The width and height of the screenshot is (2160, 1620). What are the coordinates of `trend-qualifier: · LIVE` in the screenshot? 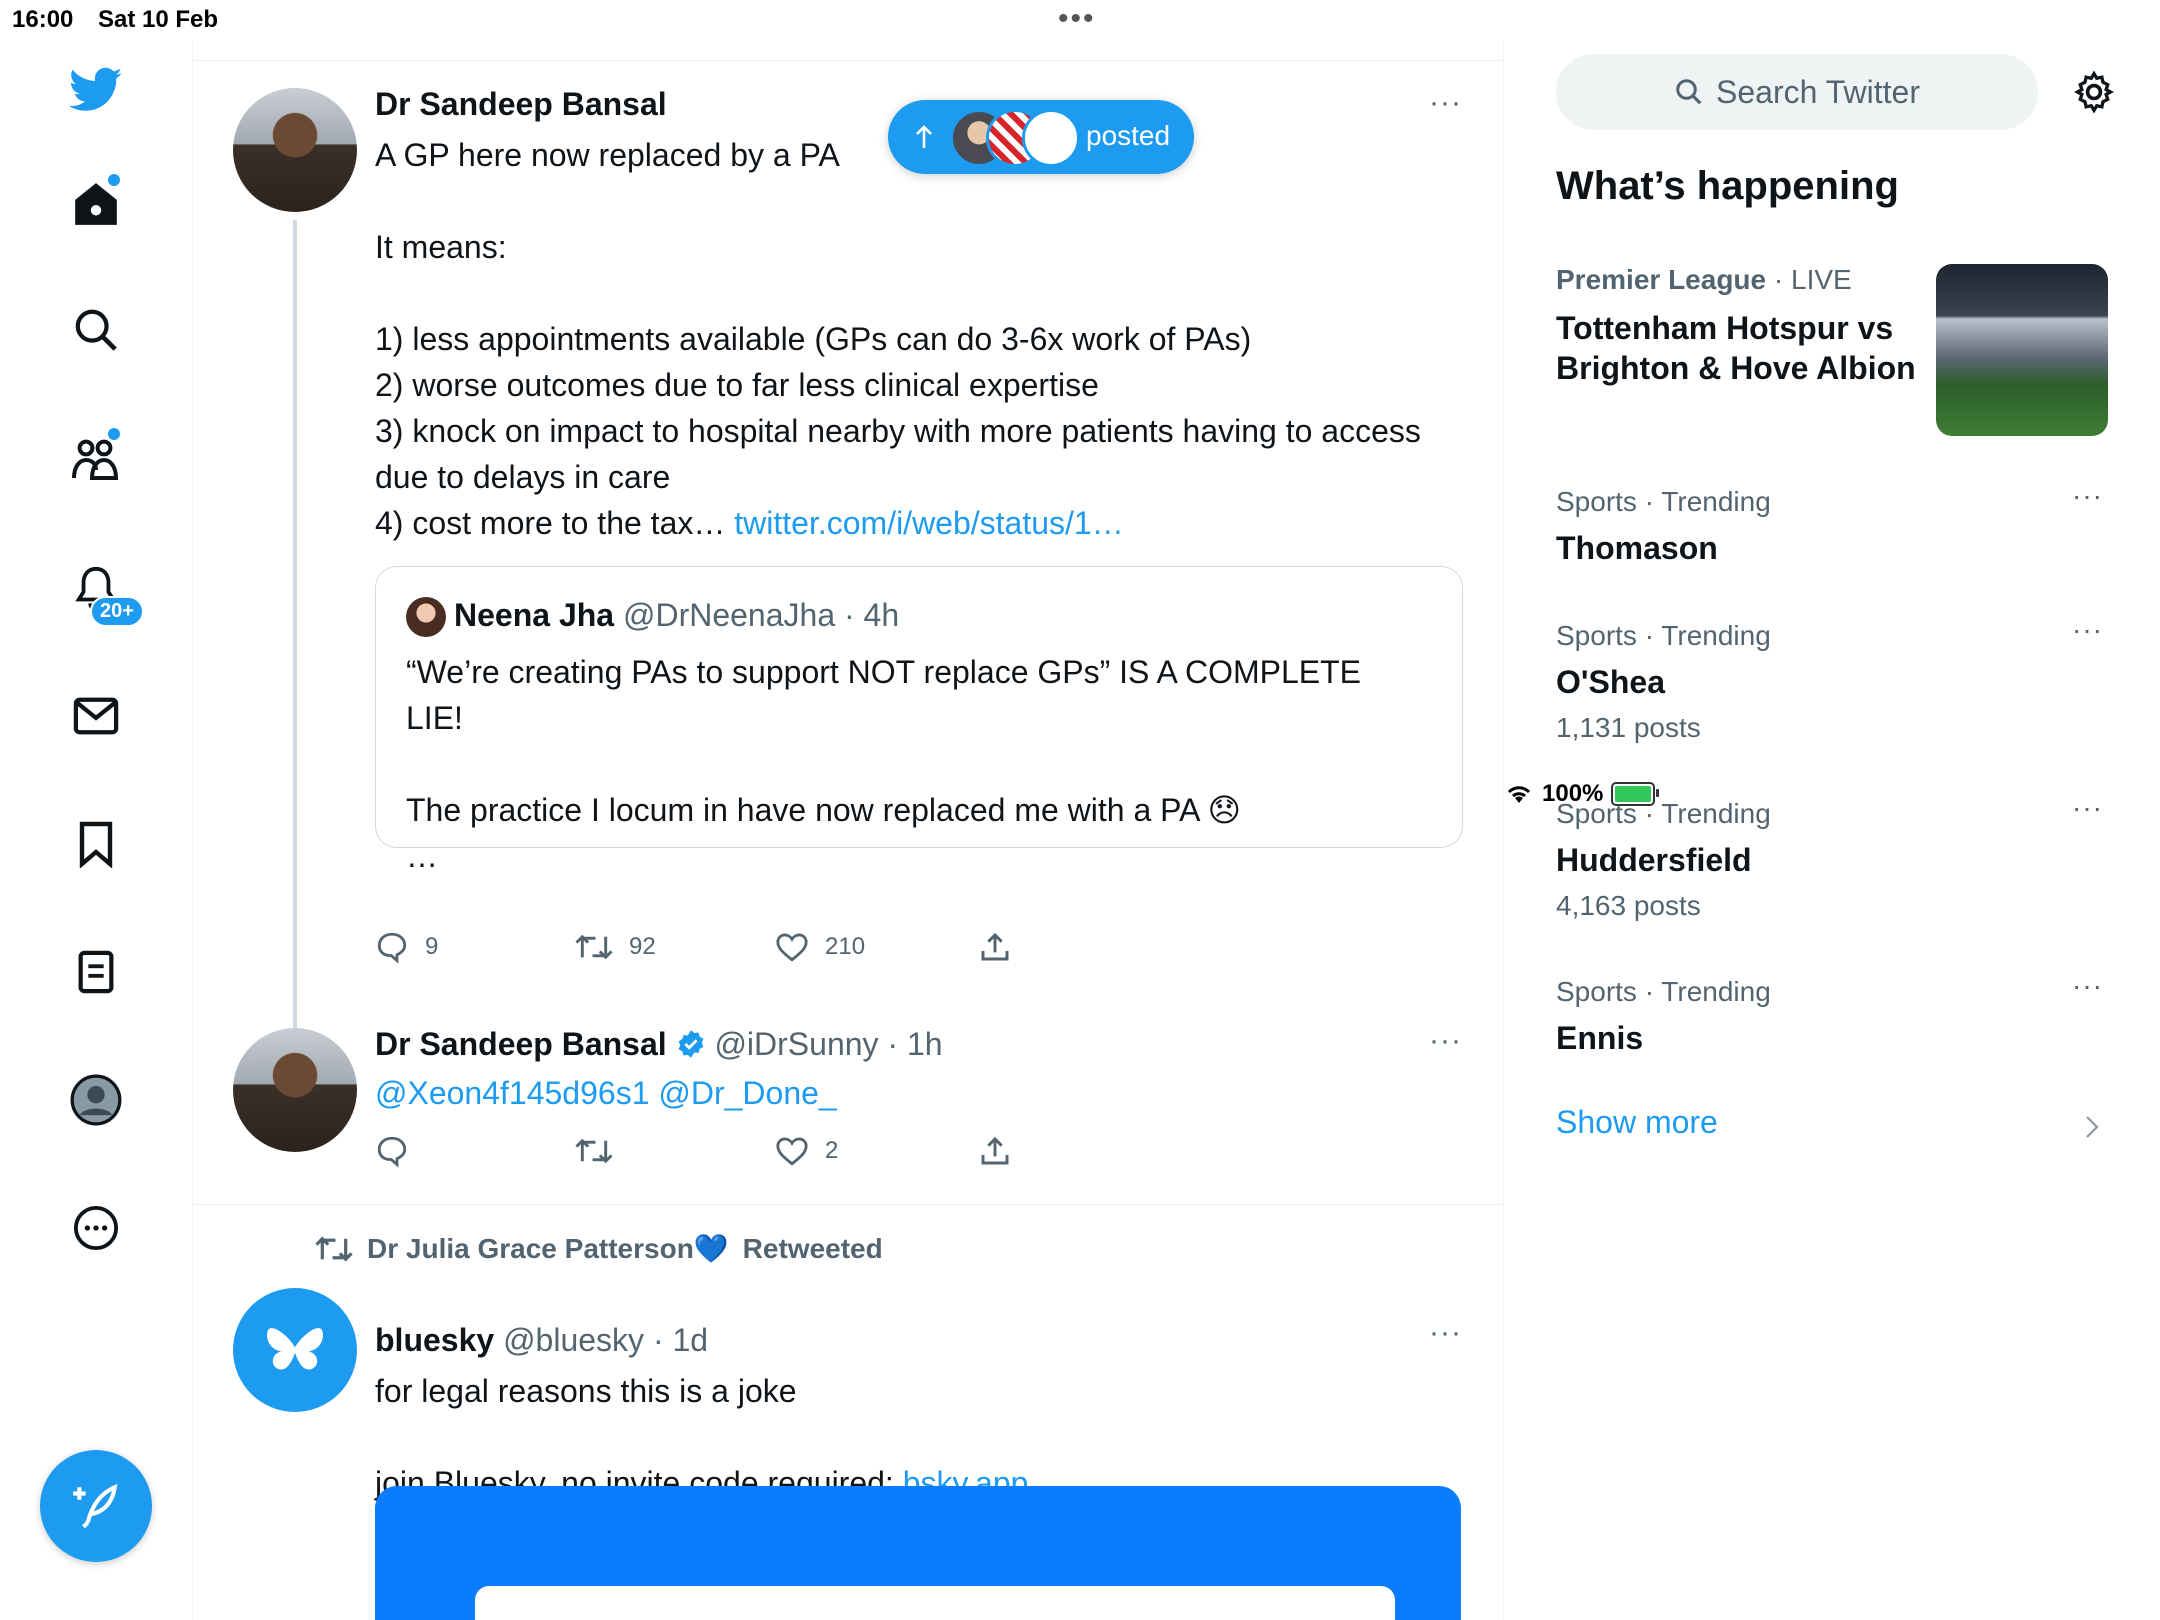 It's located at (1812, 279).